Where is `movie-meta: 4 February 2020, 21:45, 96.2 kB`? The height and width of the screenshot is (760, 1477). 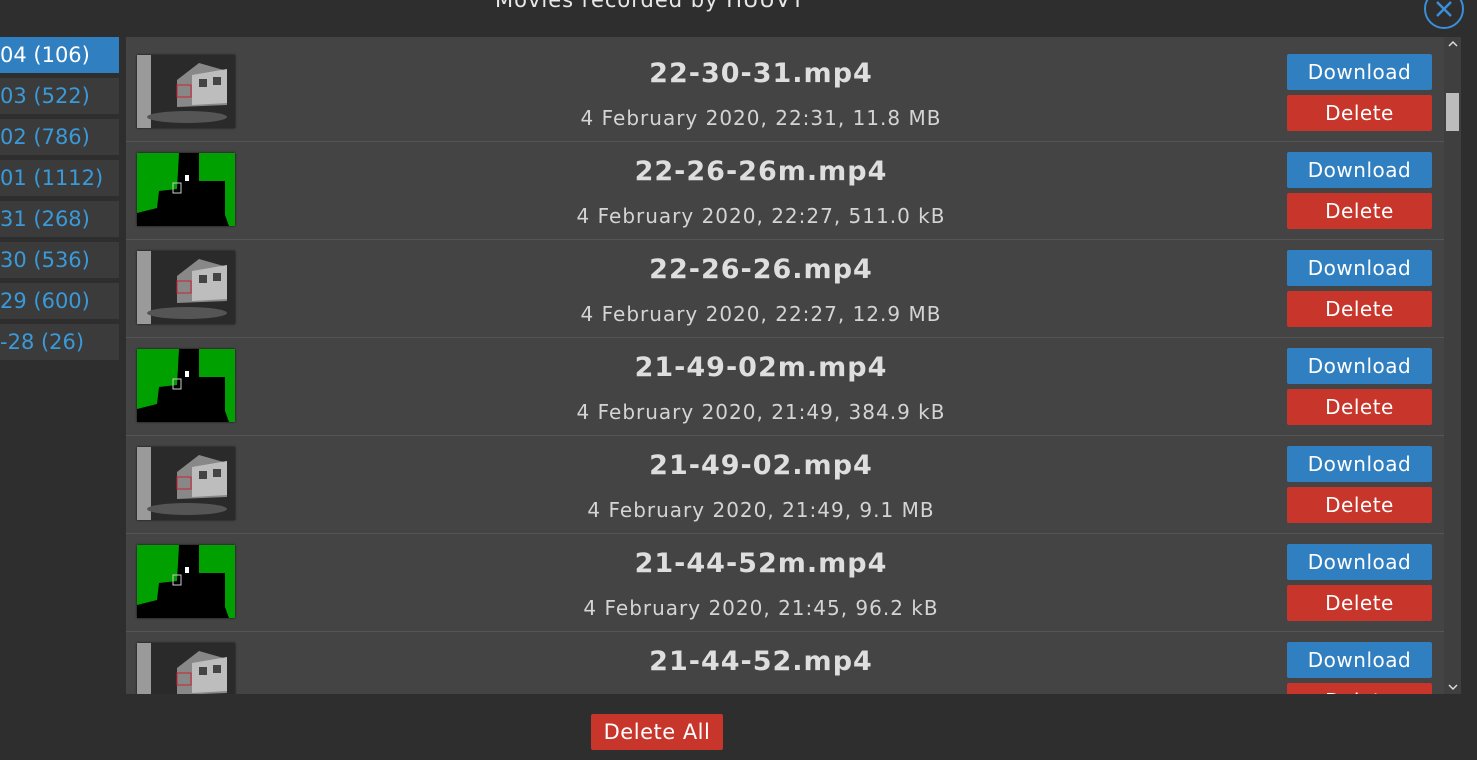 movie-meta: 4 February 2020, 21:45, 96.2 kB is located at coordinates (761, 608).